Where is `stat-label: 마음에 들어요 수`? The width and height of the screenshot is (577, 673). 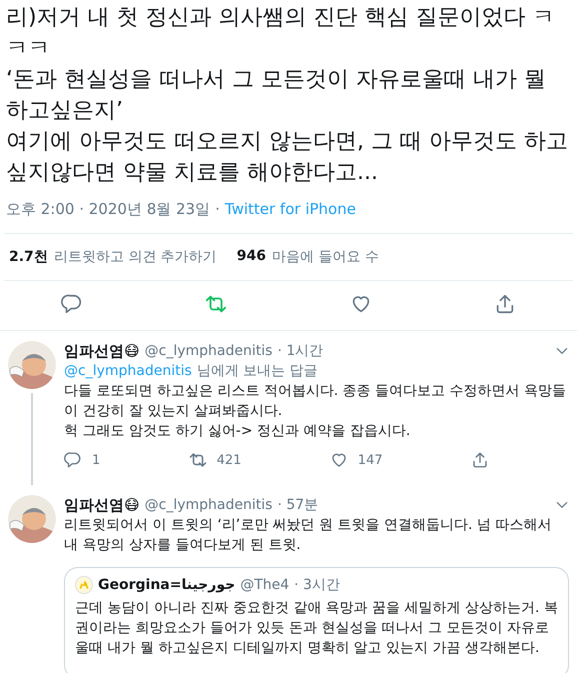 stat-label: 마음에 들어요 수 is located at coordinates (325, 257).